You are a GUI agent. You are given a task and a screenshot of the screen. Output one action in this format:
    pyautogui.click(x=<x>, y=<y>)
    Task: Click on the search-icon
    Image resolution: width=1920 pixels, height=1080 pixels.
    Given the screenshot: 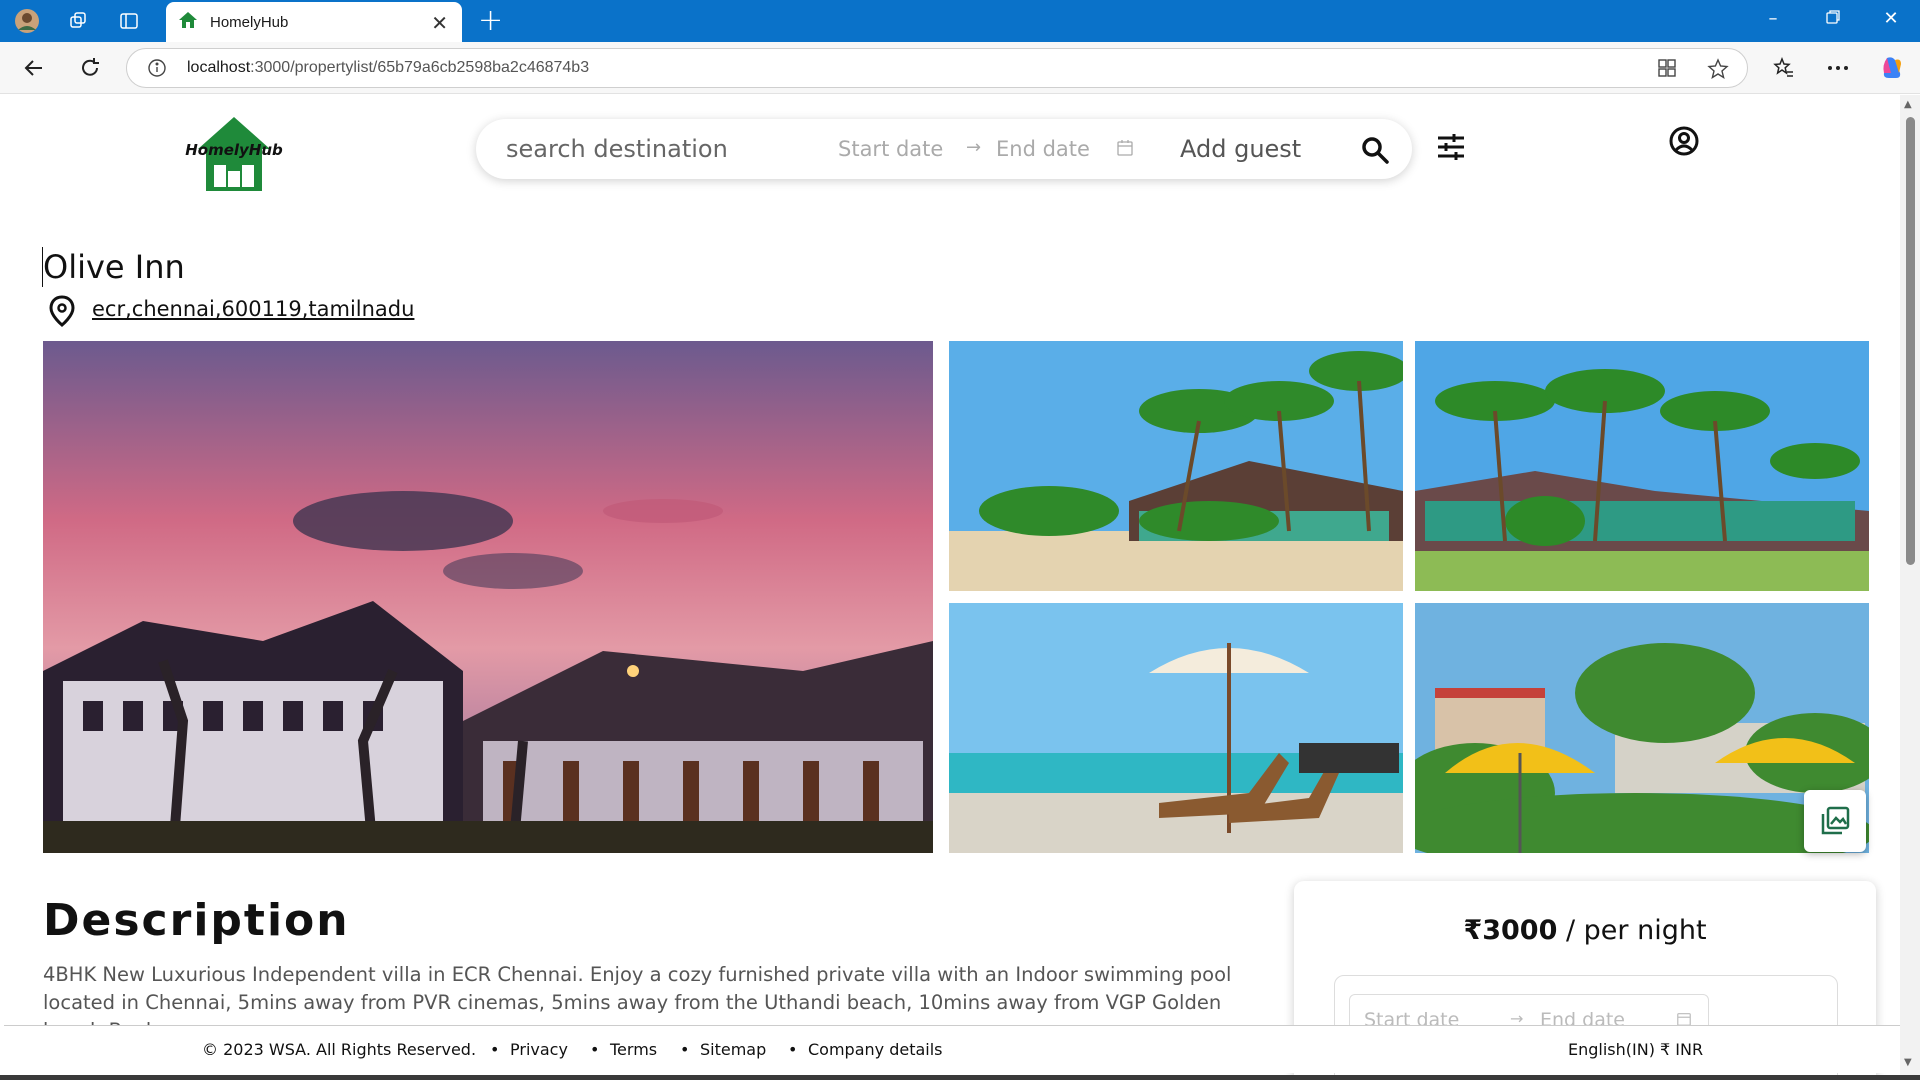 What is the action you would take?
    pyautogui.click(x=1375, y=152)
    